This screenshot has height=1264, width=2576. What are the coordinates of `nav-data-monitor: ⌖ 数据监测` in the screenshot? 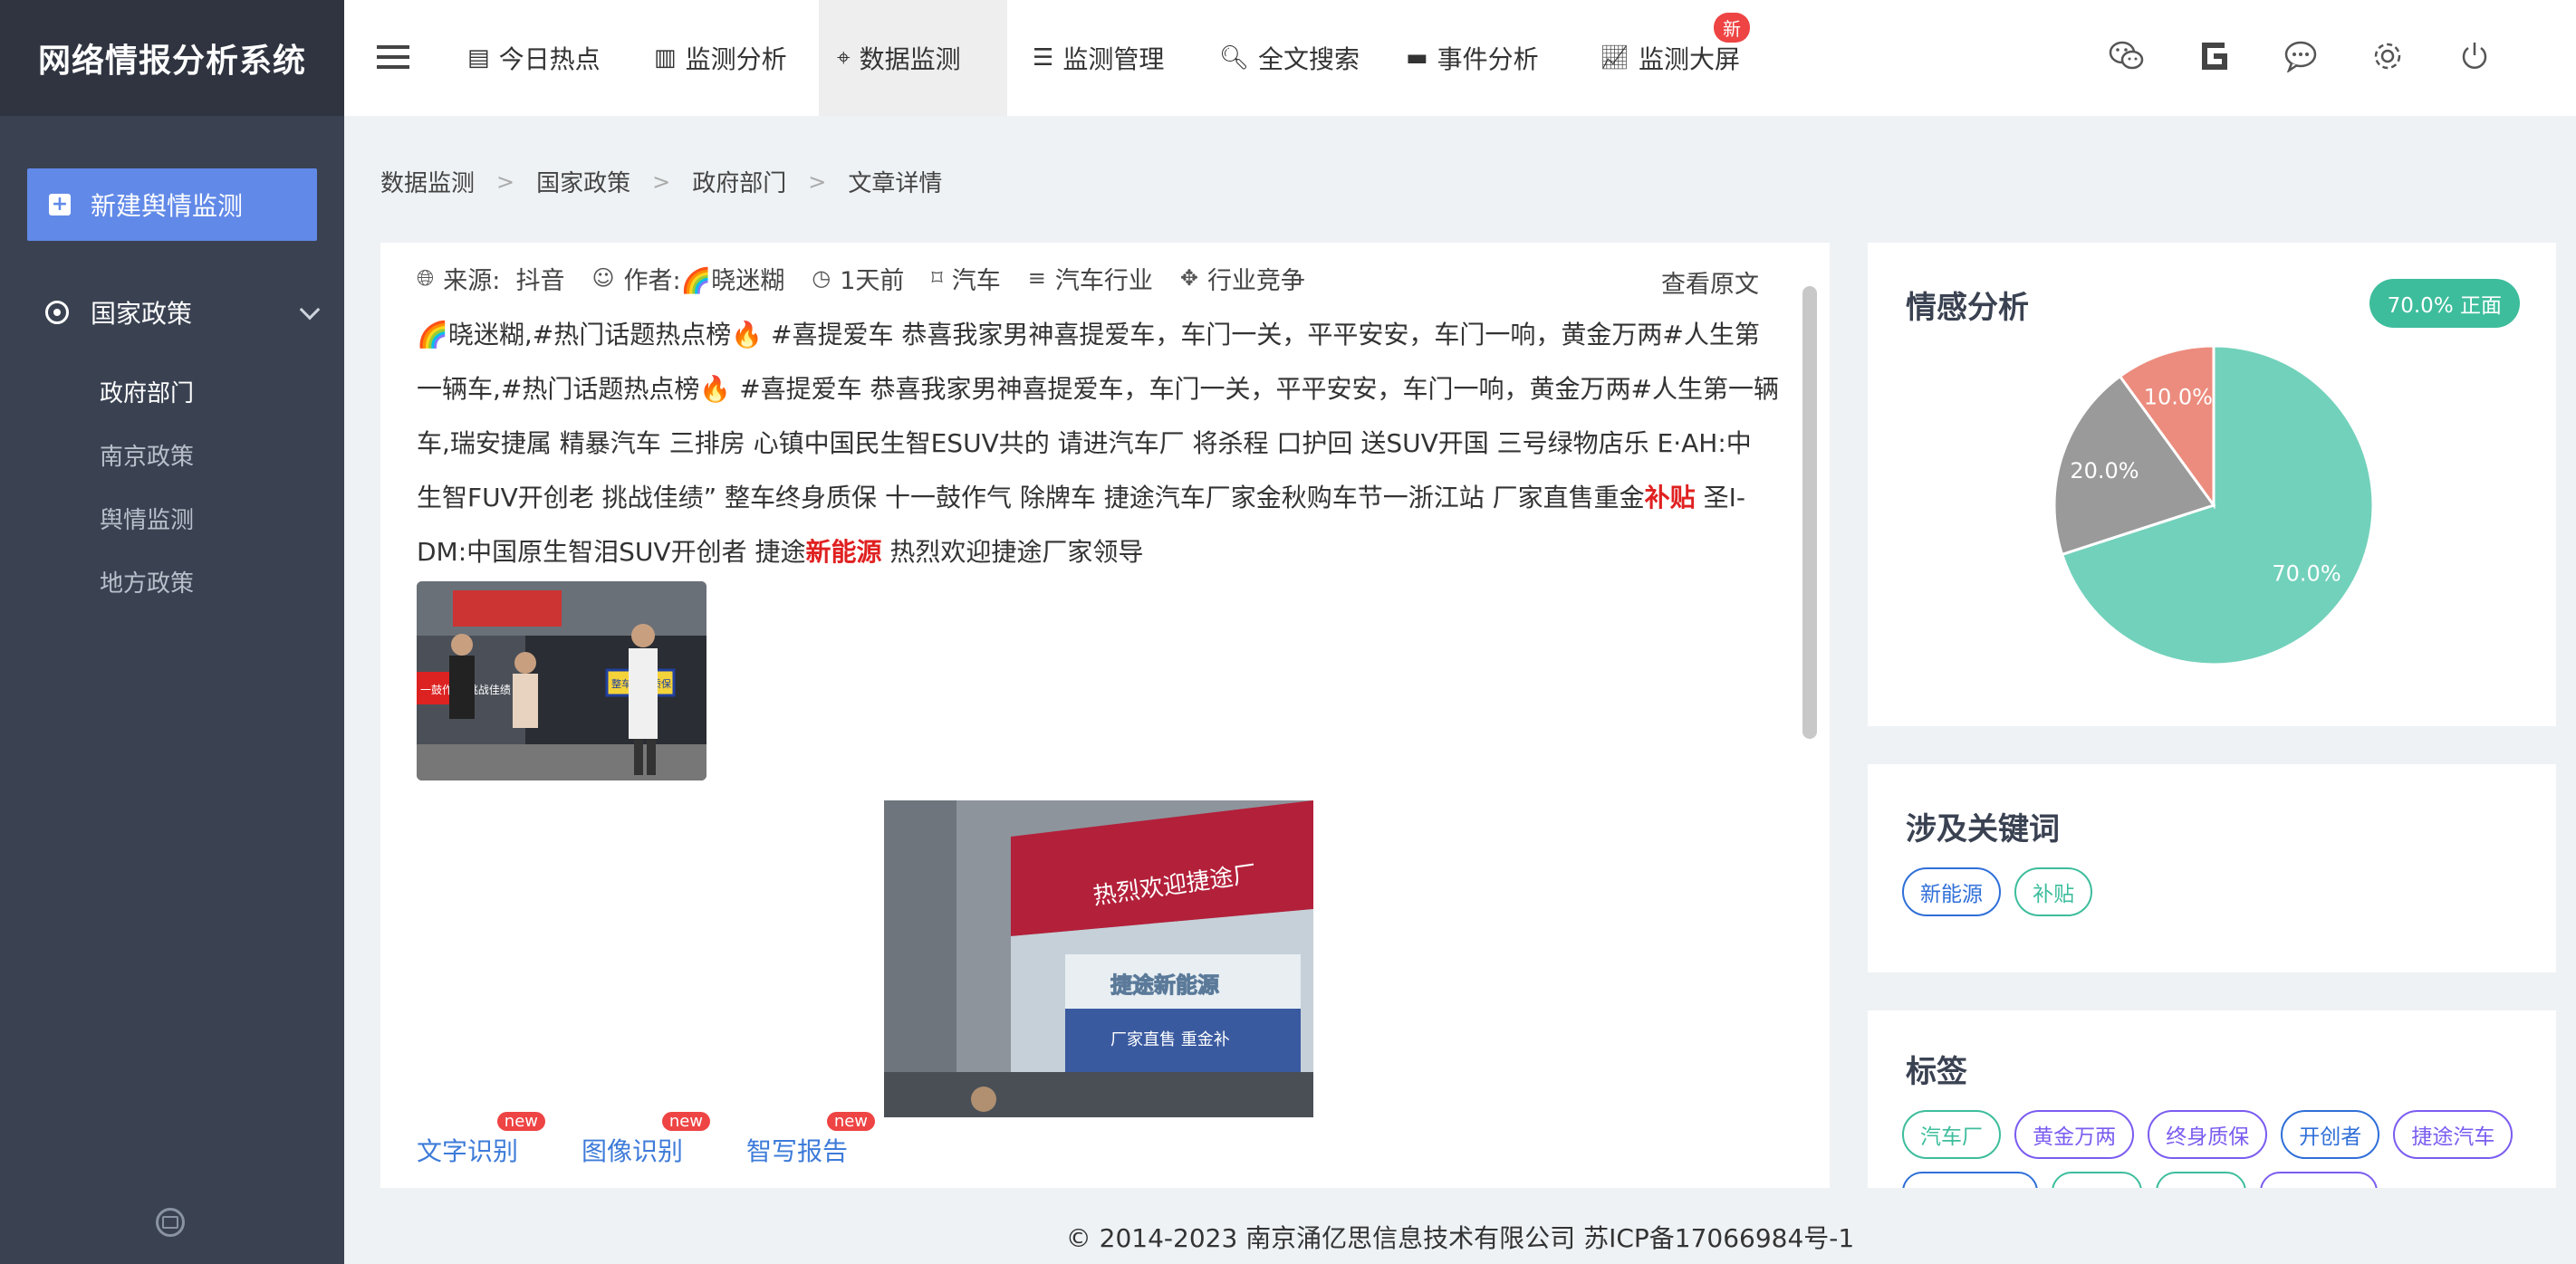 It's located at (913, 58).